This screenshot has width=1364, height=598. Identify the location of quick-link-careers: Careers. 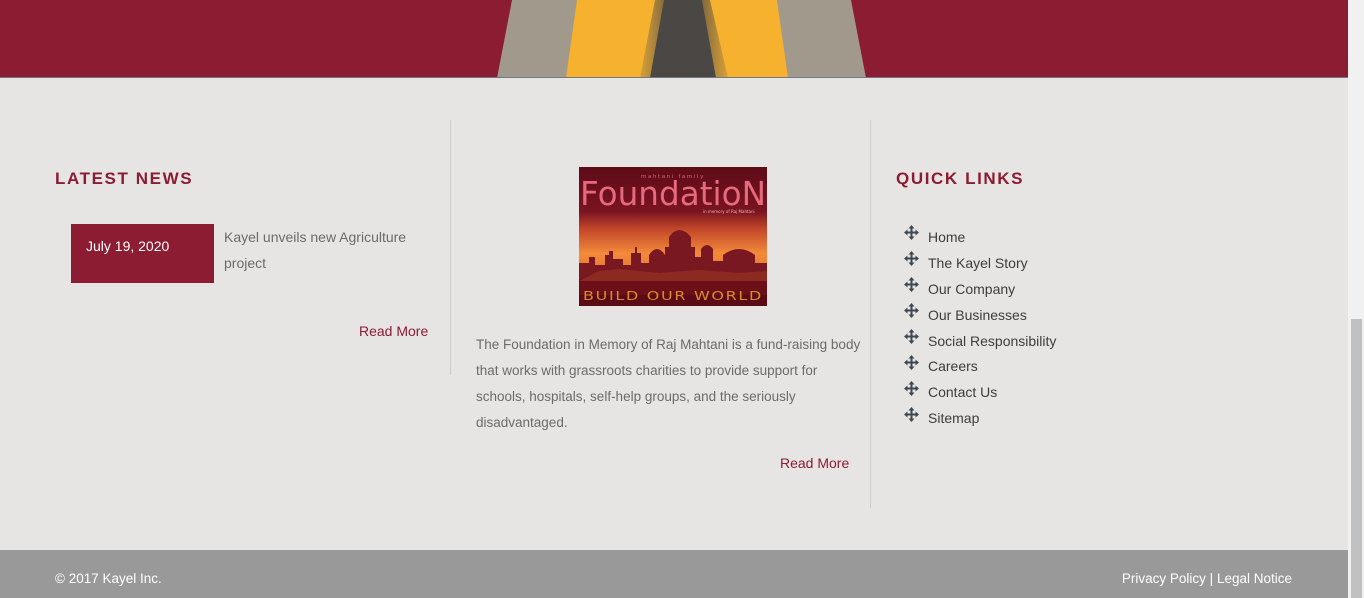
(979, 366).